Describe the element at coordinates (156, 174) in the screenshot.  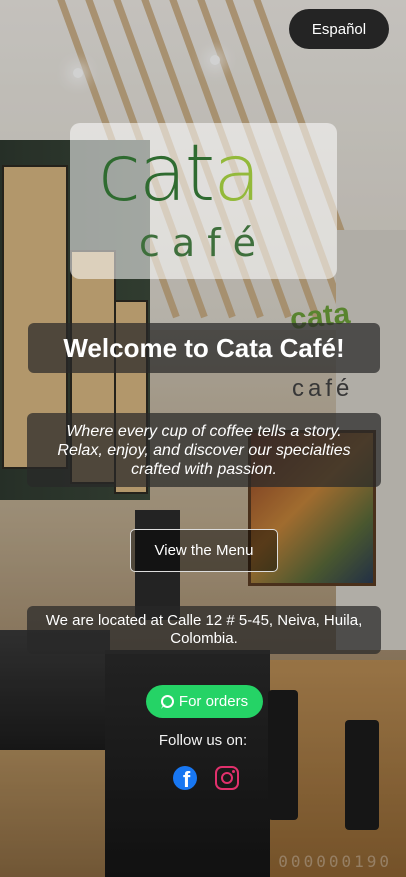
I see `logo-word-part1: cat` at that location.